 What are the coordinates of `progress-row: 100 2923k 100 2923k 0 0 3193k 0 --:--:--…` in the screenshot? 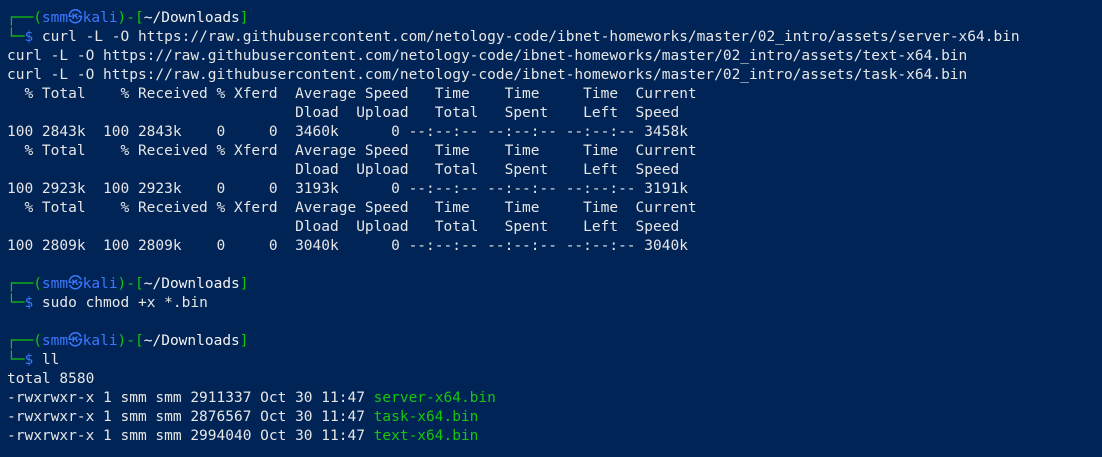 It's located at (347, 189).